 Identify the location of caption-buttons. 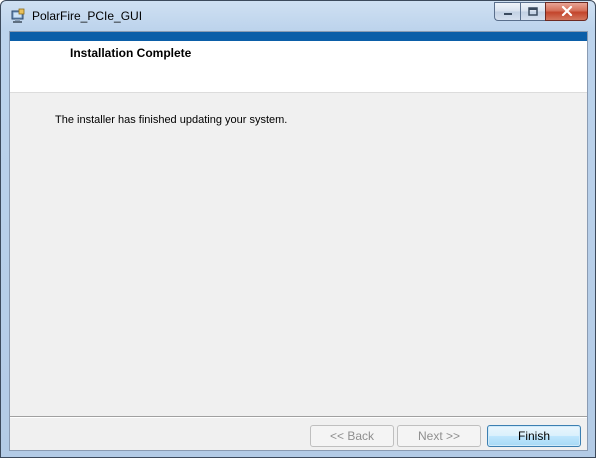
(541, 11).